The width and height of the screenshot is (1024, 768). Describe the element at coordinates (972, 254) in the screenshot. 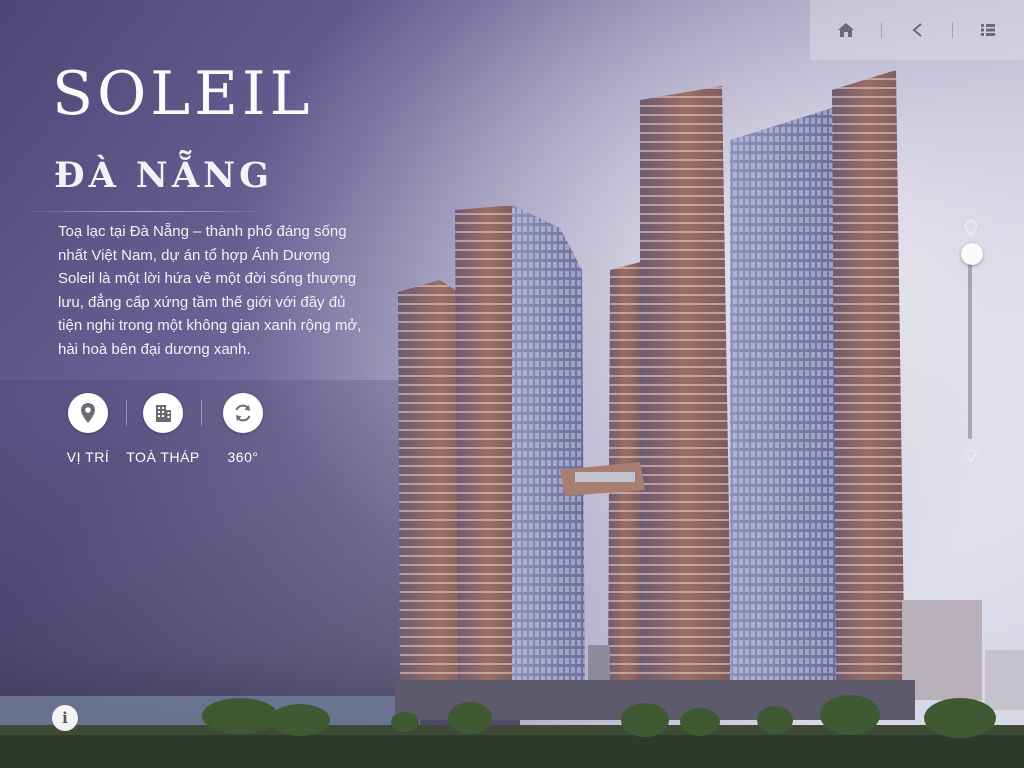

I see `light-slider-thumb` at that location.